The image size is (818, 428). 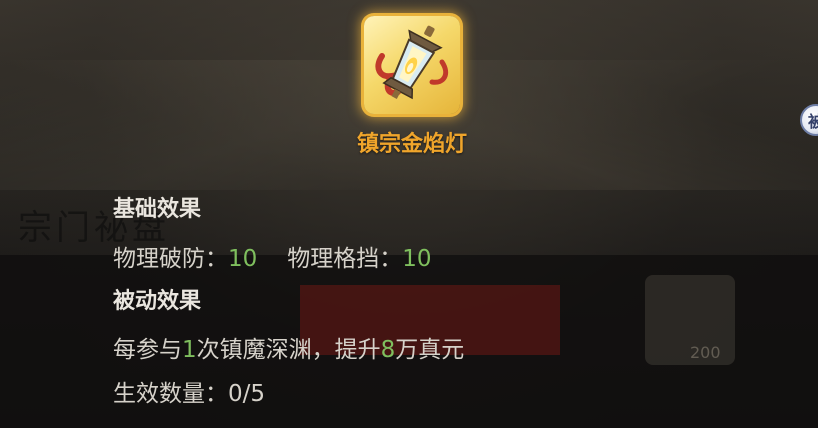 I want to click on basic-effect-stats: 物理破防：10 物理格挡：10, so click(x=272, y=256).